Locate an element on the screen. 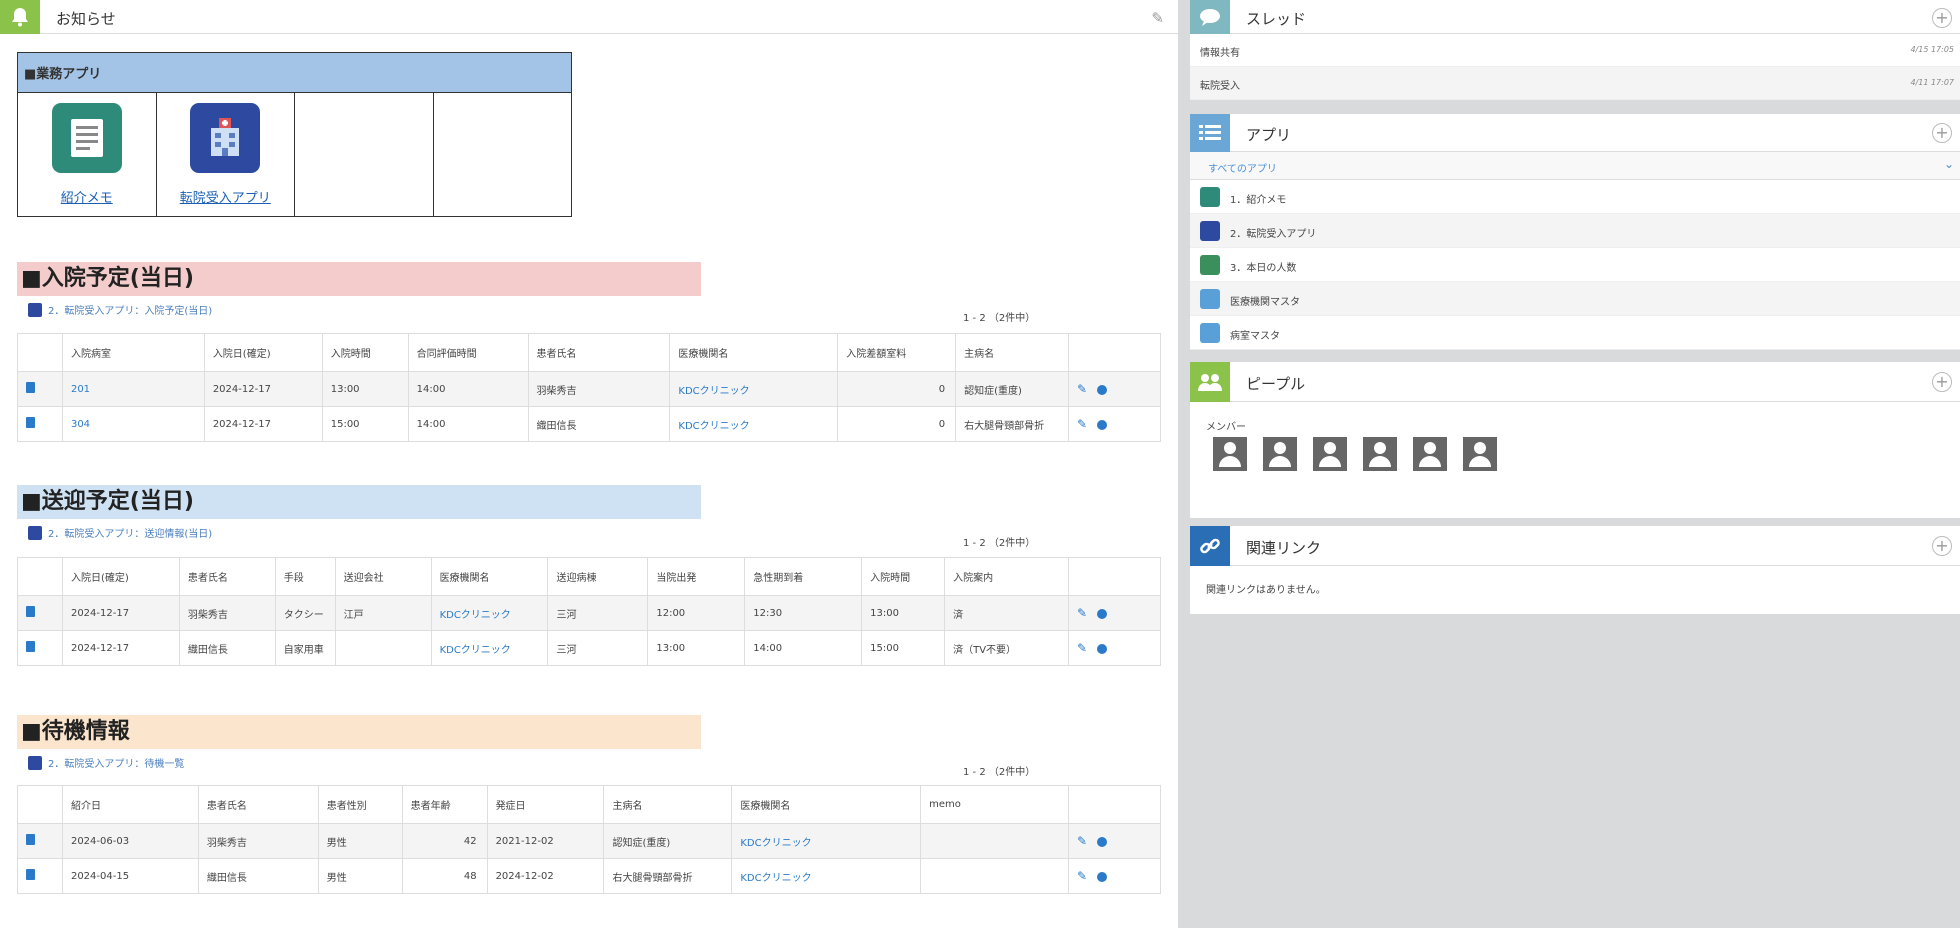 The height and width of the screenshot is (928, 1960). app-list-item: 3．本日の人数 is located at coordinates (1575, 265).